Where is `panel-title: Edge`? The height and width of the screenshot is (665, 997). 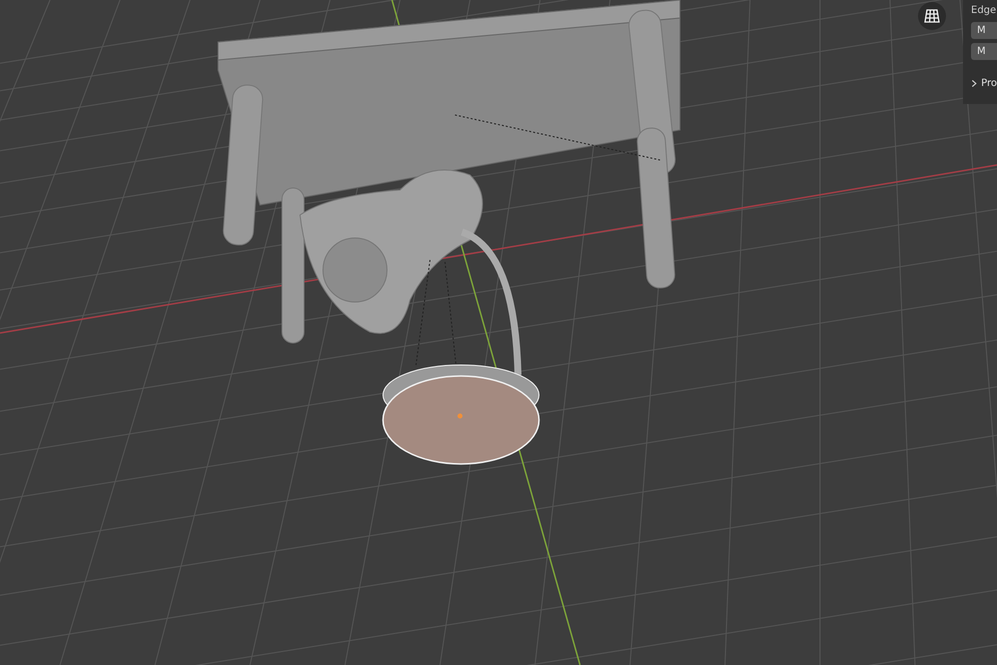 panel-title: Edge is located at coordinates (984, 11).